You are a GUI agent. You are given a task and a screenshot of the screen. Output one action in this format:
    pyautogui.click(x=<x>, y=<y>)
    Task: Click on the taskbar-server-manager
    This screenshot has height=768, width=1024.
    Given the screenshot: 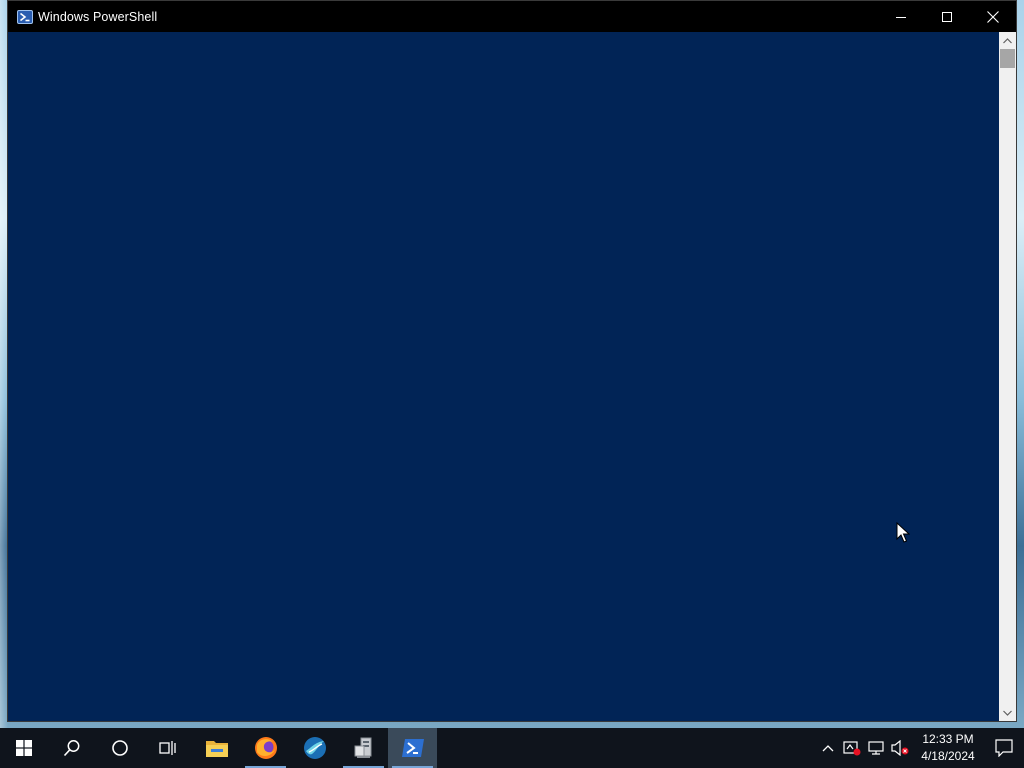 What is the action you would take?
    pyautogui.click(x=363, y=748)
    